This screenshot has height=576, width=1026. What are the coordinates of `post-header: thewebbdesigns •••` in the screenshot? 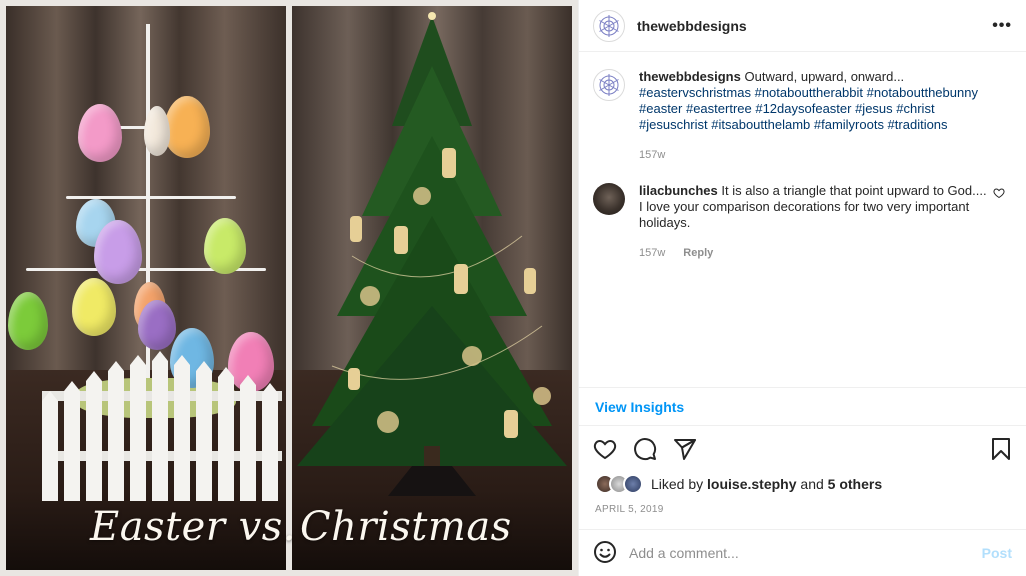 It's located at (802, 26).